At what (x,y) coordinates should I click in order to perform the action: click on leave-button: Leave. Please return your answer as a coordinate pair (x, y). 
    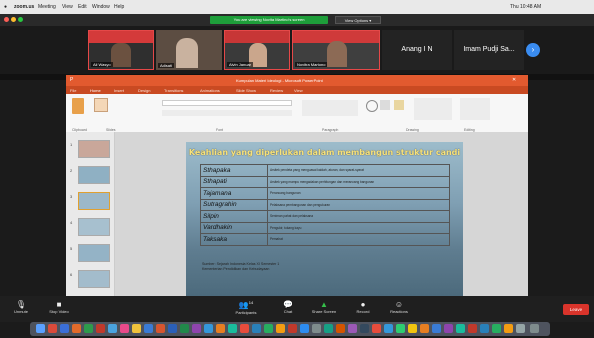
    Looking at the image, I should click on (576, 309).